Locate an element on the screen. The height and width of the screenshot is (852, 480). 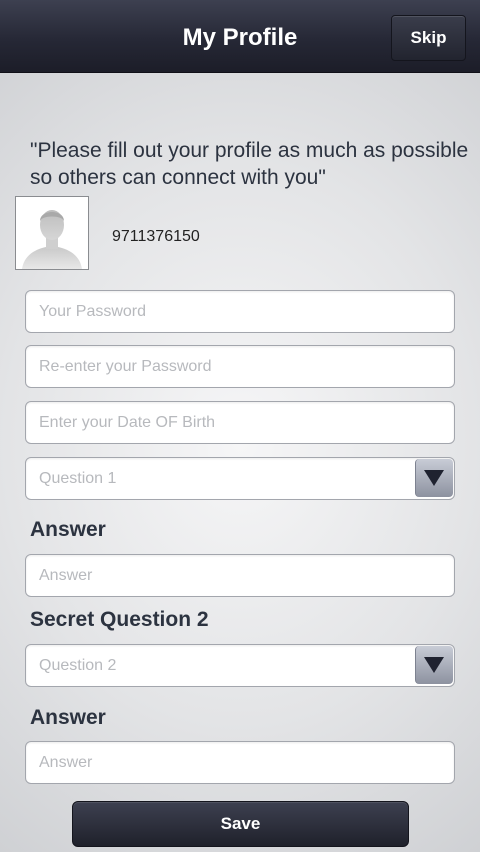
reenter-password-input is located at coordinates (240, 366).